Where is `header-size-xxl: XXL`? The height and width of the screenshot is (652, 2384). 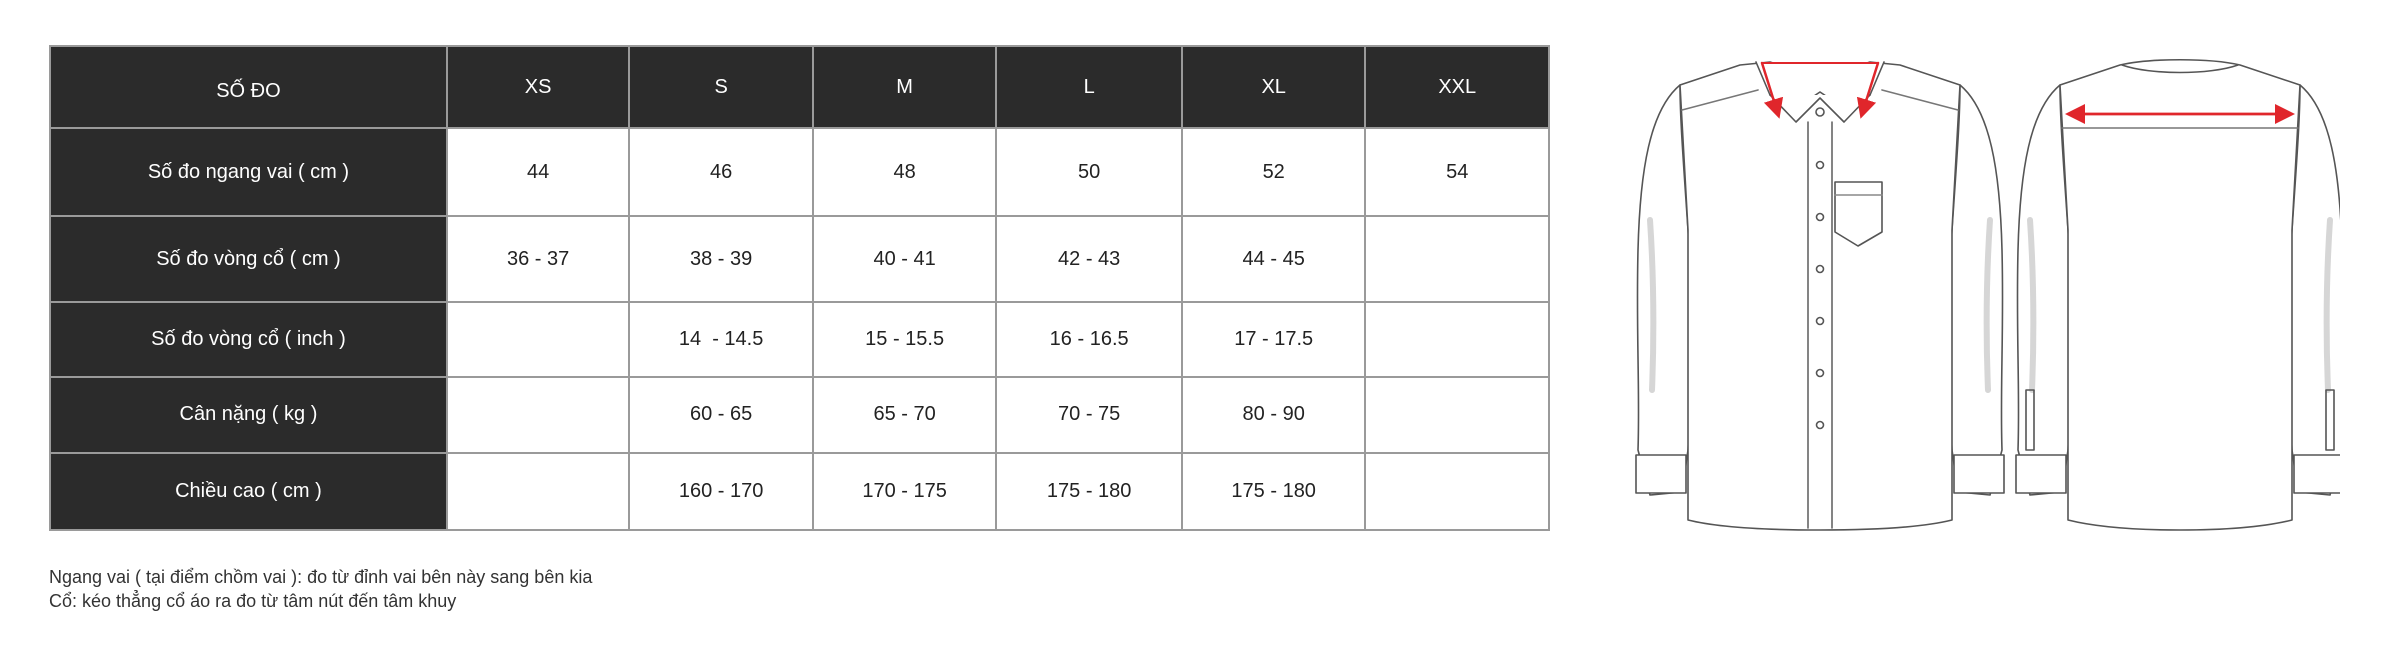 header-size-xxl: XXL is located at coordinates (1457, 87).